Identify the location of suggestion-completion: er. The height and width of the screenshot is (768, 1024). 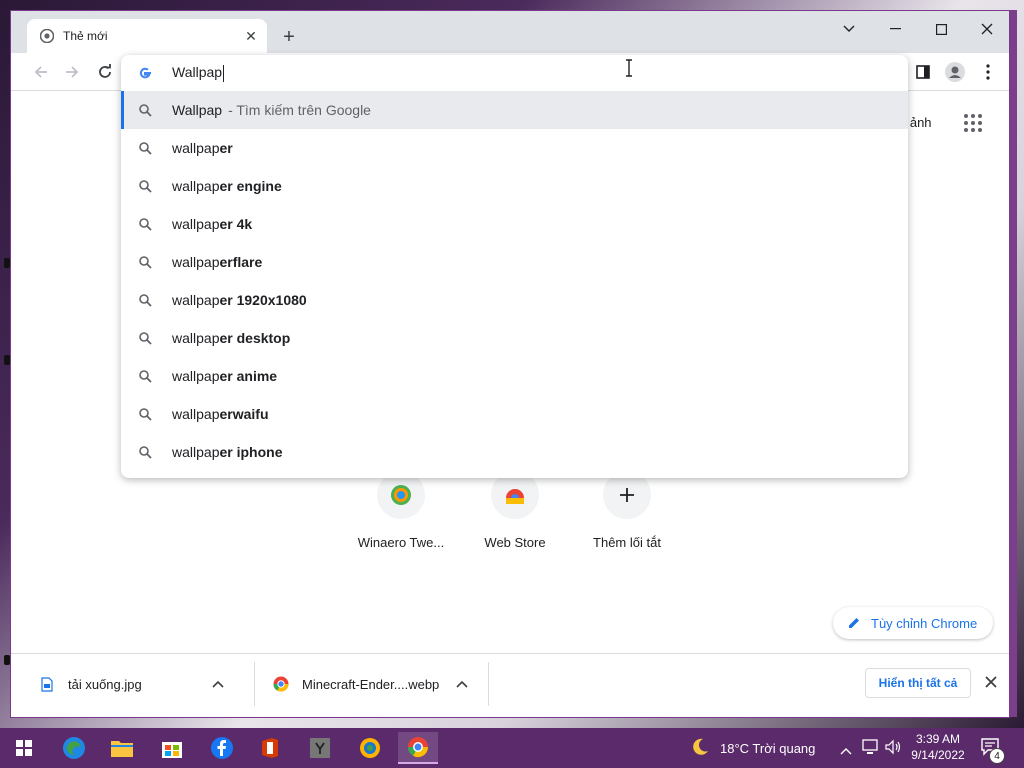
(226, 148).